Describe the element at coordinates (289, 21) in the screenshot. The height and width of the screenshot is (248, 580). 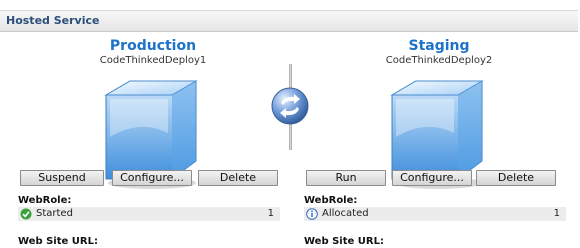
I see `section-header: Hosted Service` at that location.